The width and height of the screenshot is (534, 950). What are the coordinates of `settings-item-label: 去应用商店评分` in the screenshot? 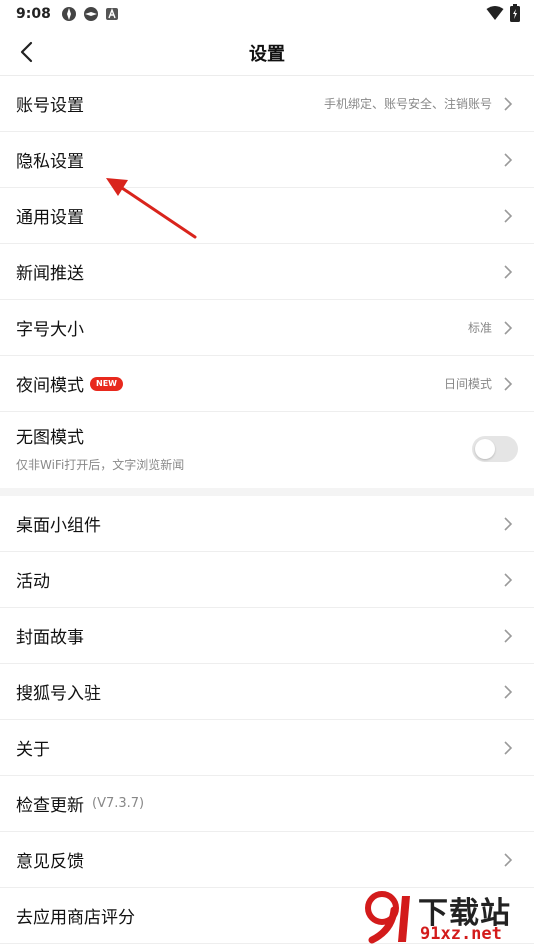 It's located at (75, 918).